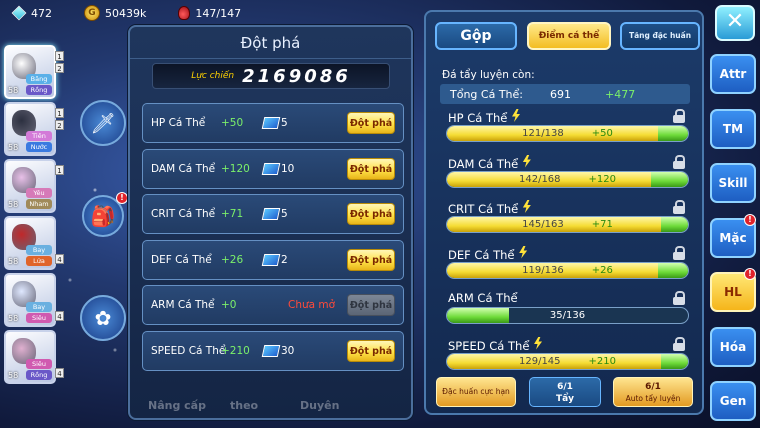  What do you see at coordinates (567, 179) in the screenshot?
I see `stat-bar-text: 142/168 +120` at bounding box center [567, 179].